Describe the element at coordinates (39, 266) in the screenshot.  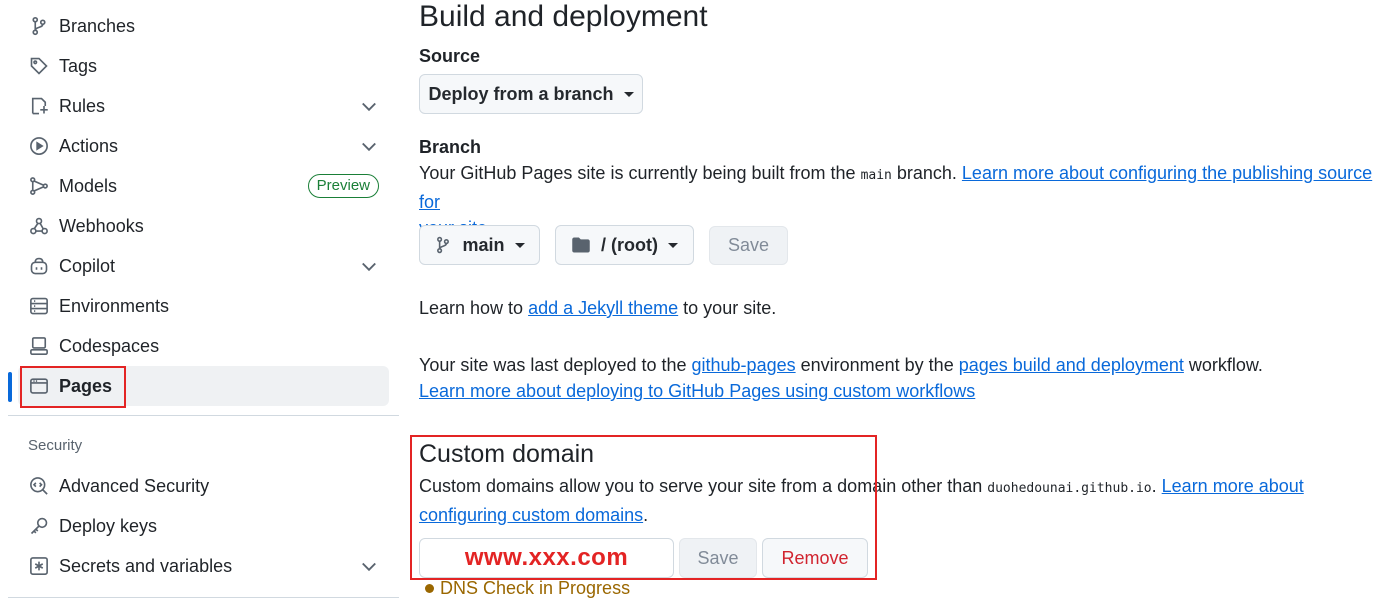
I see `copilot-icon` at that location.